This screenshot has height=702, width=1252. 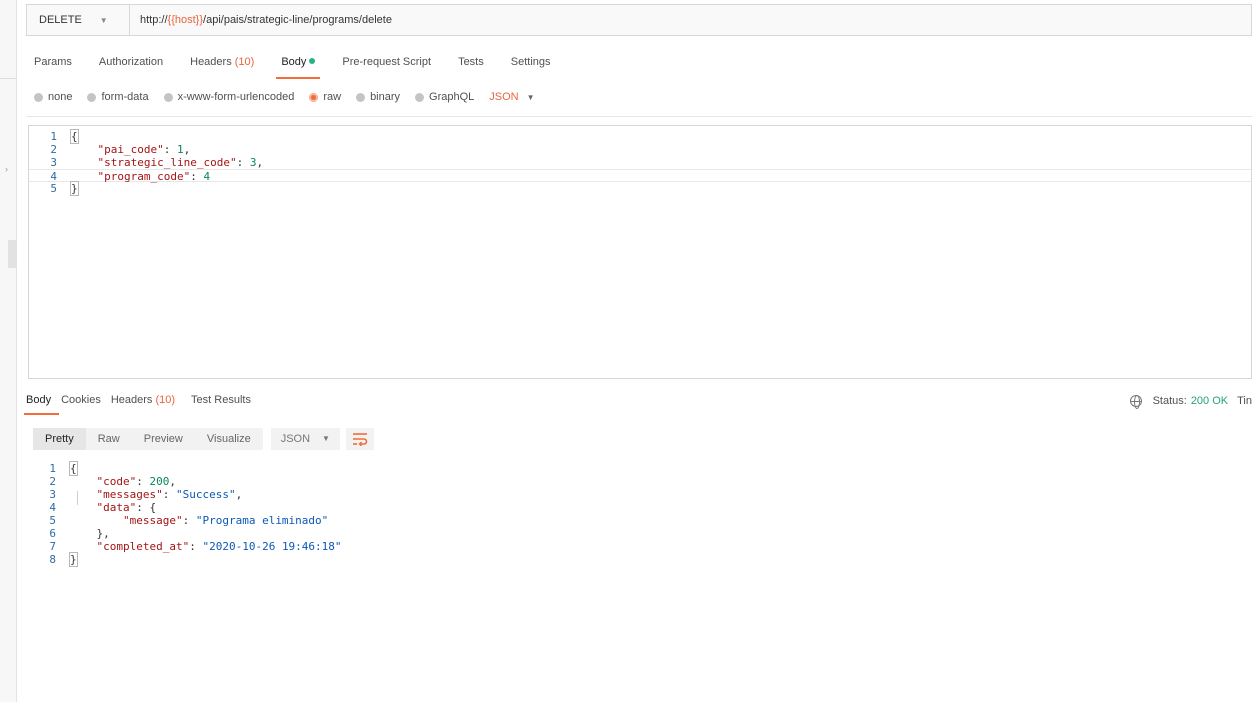 What do you see at coordinates (262, 520) in the screenshot?
I see `json-string: "Programa eliminado"` at bounding box center [262, 520].